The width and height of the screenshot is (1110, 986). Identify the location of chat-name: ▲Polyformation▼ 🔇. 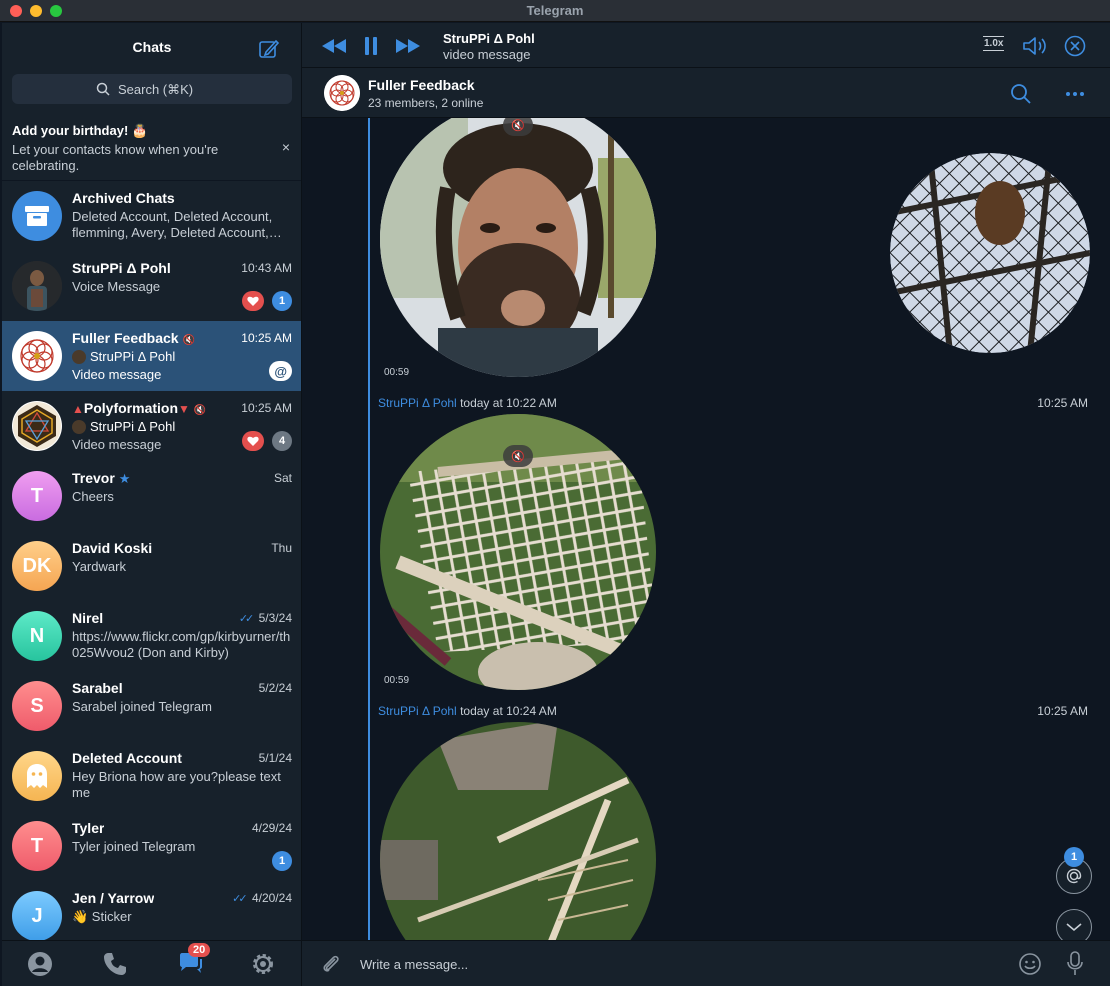
(139, 408).